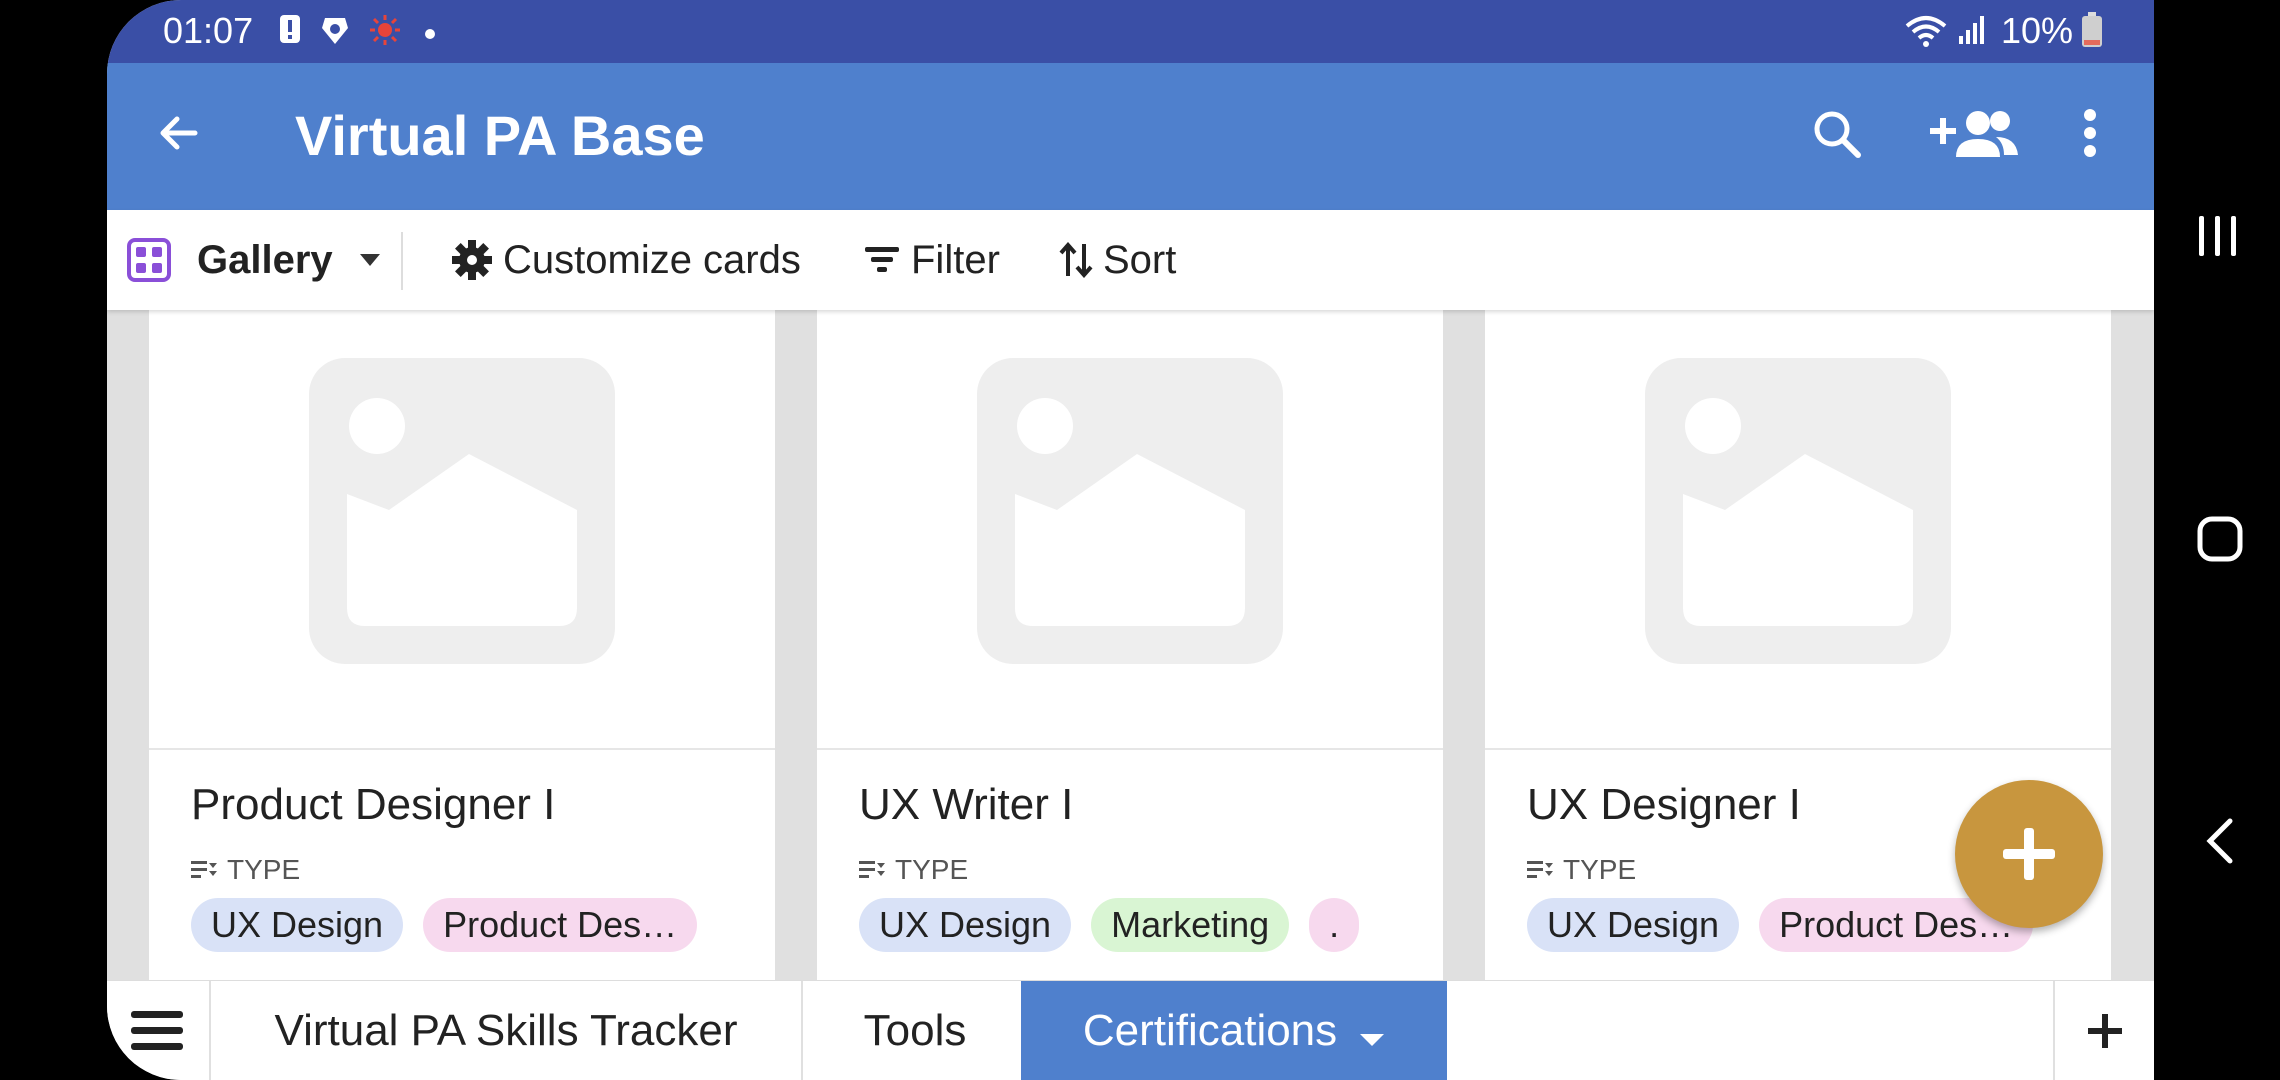 This screenshot has width=2280, height=1080. What do you see at coordinates (2218, 236) in the screenshot?
I see `recent-apps-icon` at bounding box center [2218, 236].